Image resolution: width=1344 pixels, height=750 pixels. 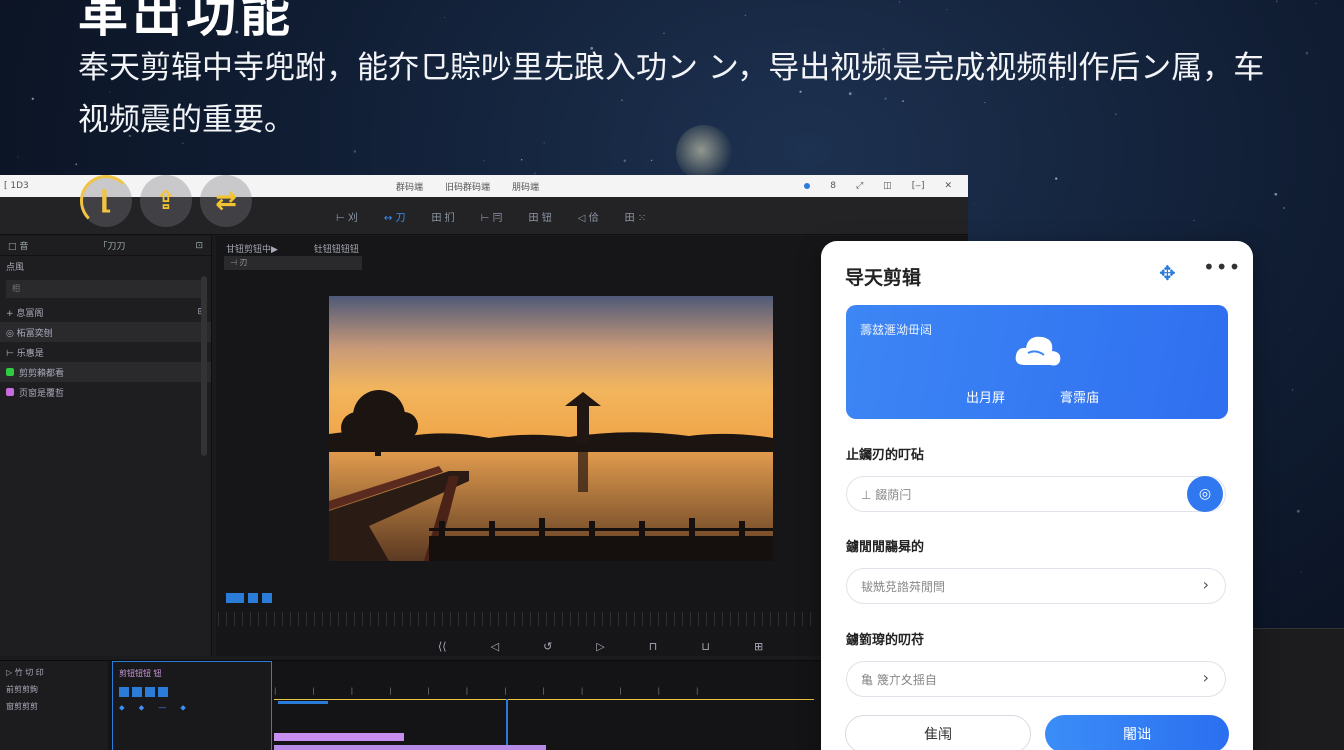 What do you see at coordinates (162, 708) in the screenshot?
I see `line-icon: —` at bounding box center [162, 708].